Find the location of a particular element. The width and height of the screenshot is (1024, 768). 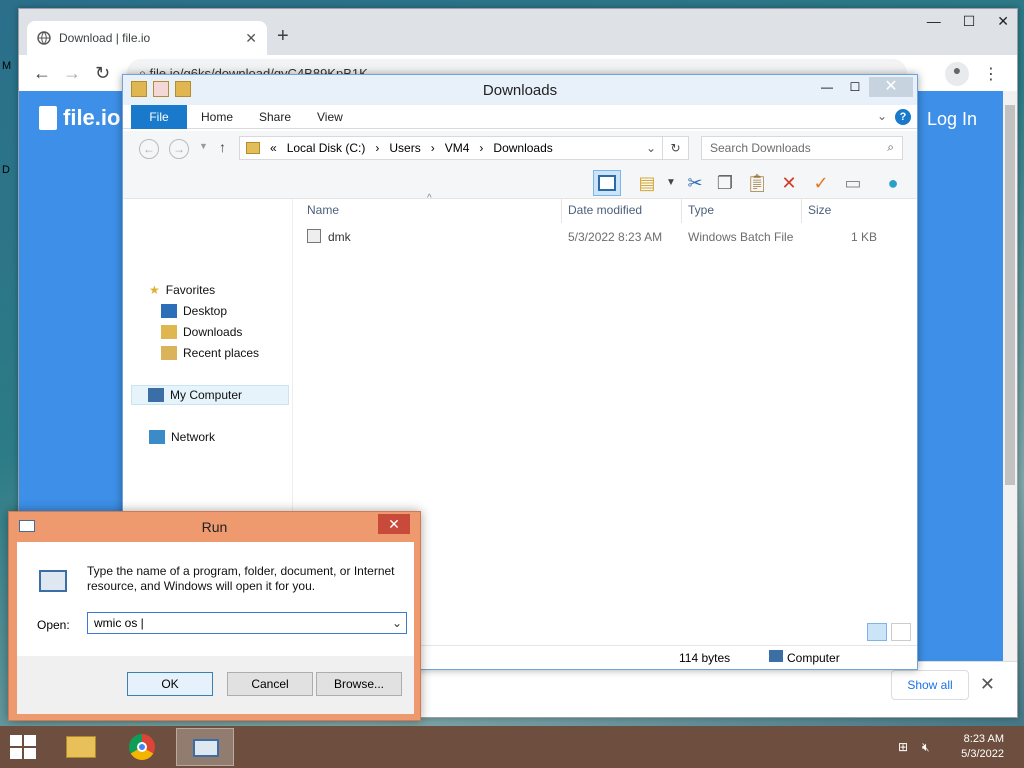

site-logo: file.io is located at coordinates (79, 118).